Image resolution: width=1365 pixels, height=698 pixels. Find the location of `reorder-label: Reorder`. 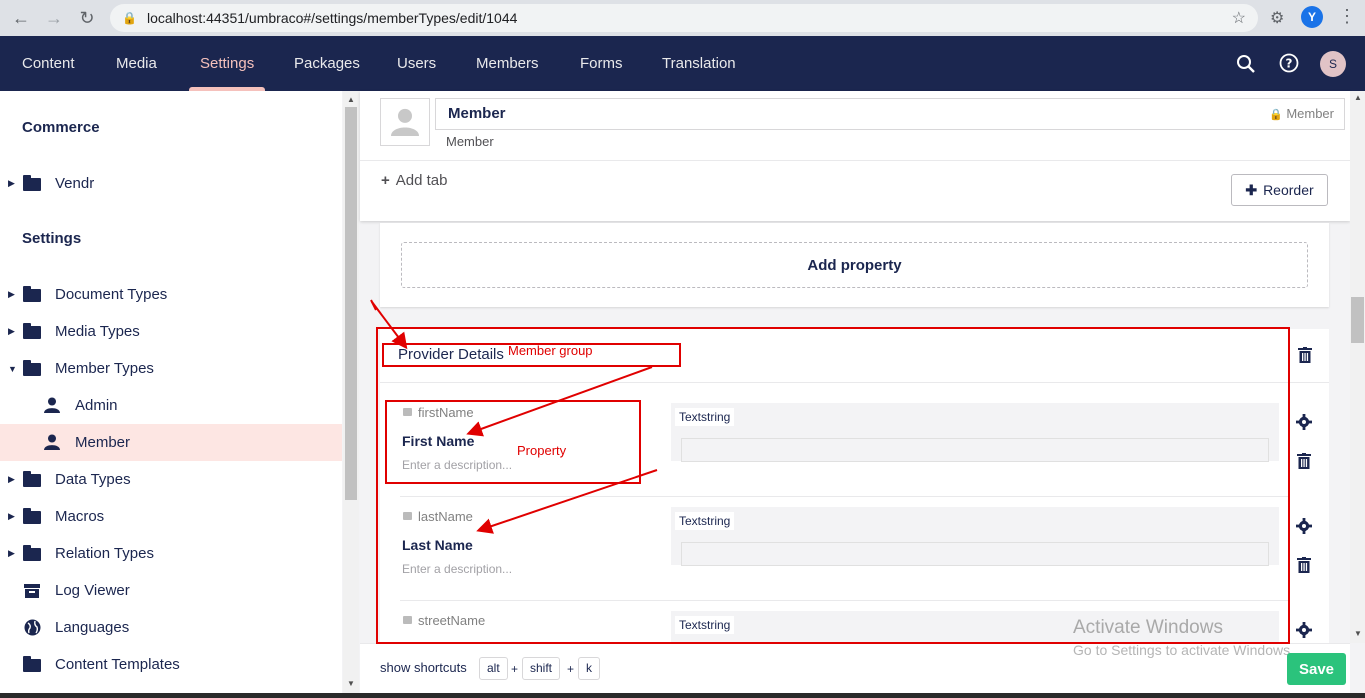

reorder-label: Reorder is located at coordinates (1288, 190).